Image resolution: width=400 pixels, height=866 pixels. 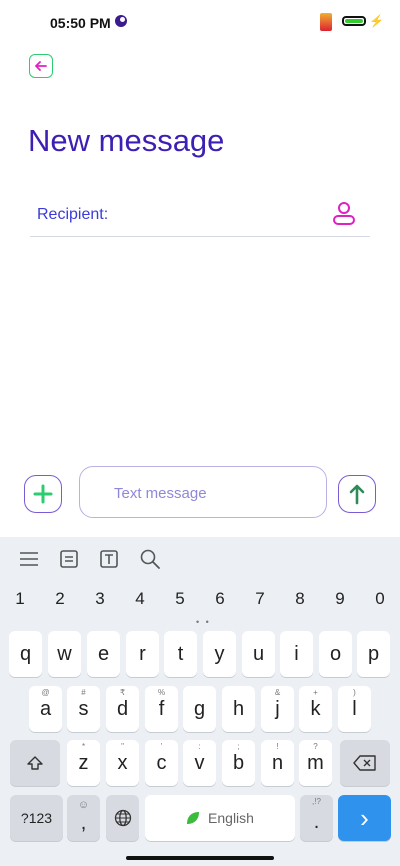 I want to click on key-u: u, so click(x=258, y=654).